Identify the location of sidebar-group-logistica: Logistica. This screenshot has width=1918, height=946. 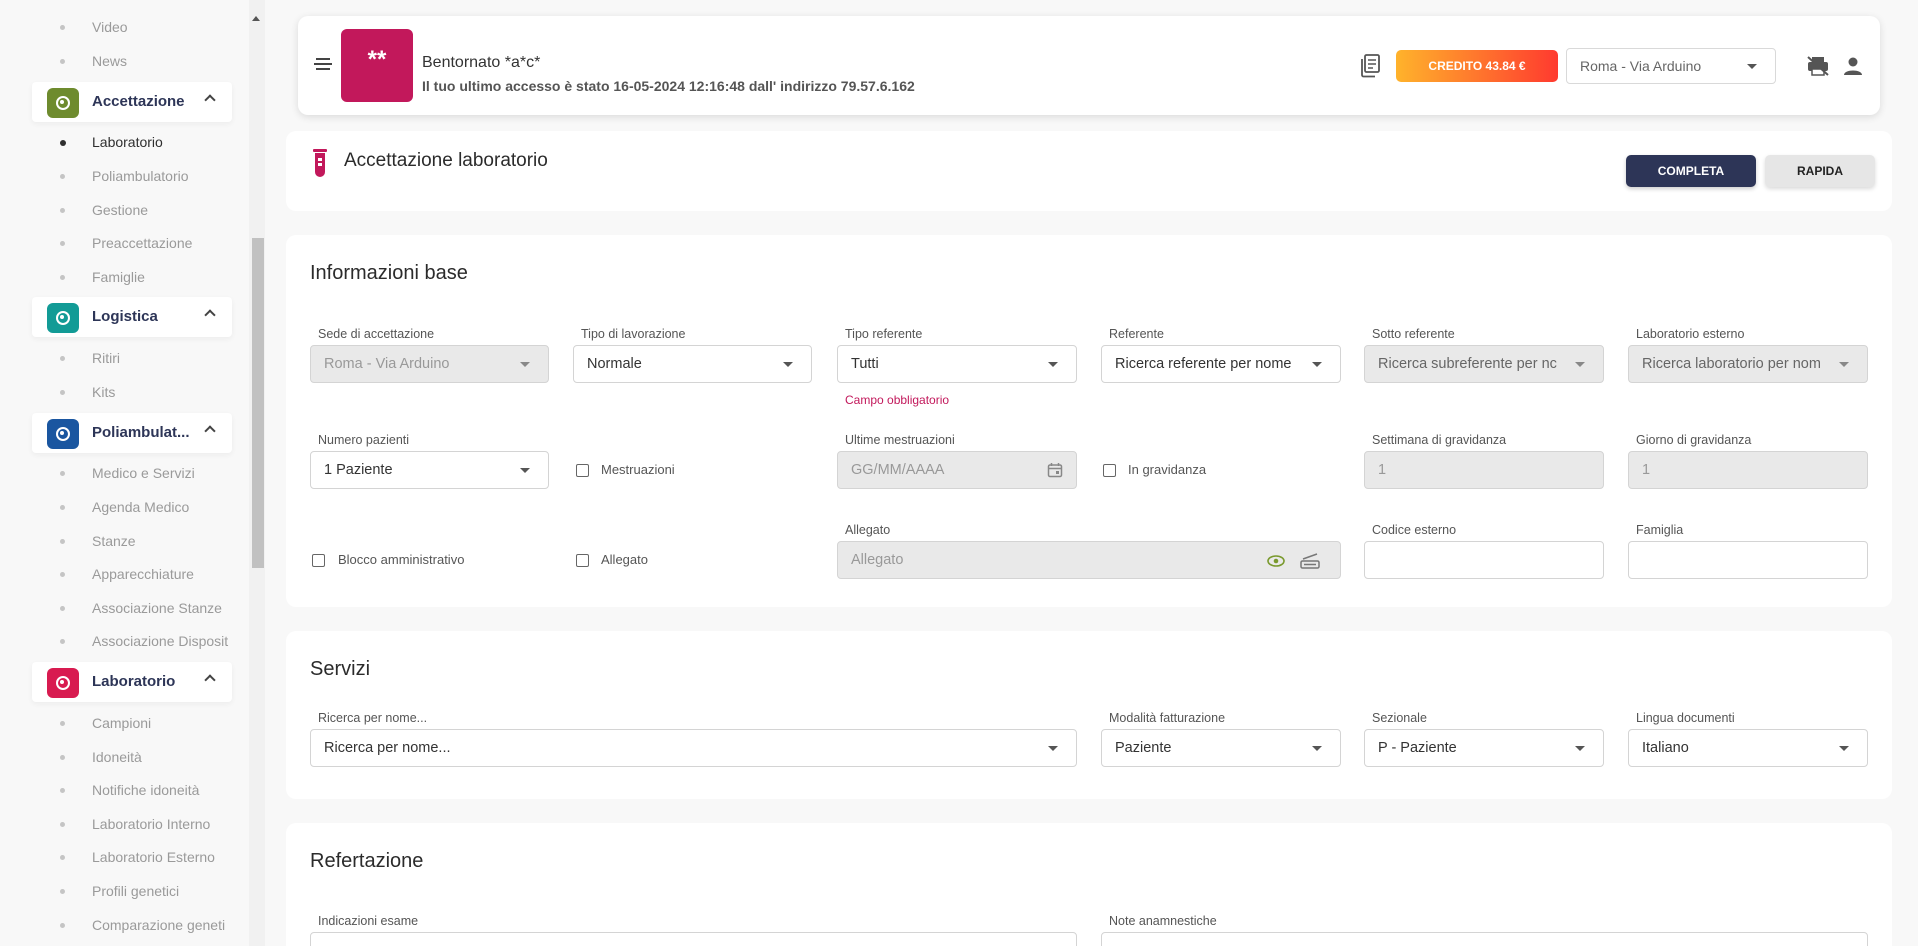
(132, 317).